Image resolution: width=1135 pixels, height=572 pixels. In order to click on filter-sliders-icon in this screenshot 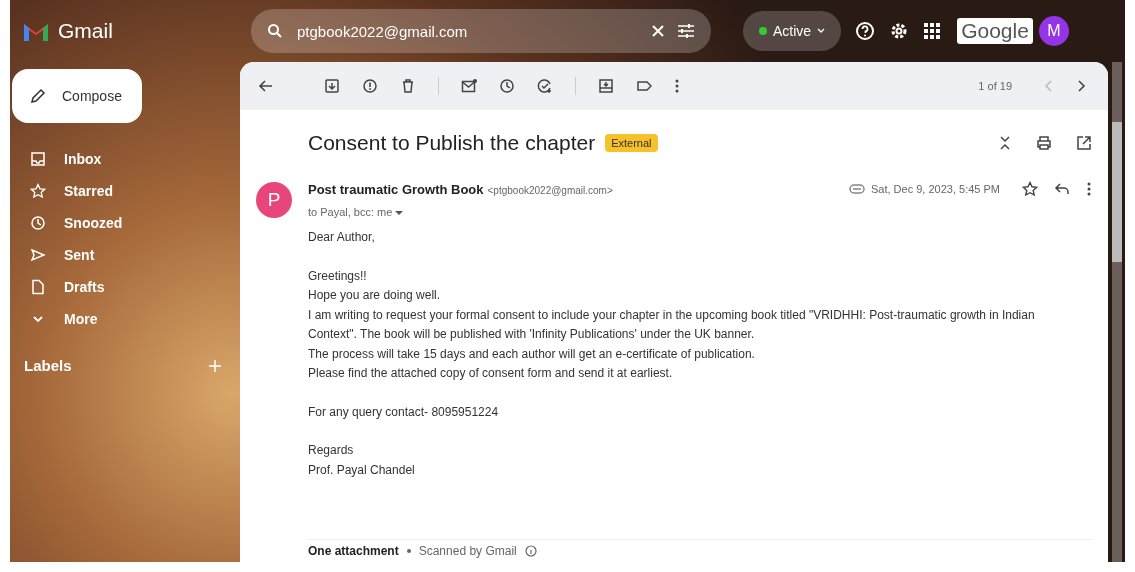, I will do `click(686, 31)`.